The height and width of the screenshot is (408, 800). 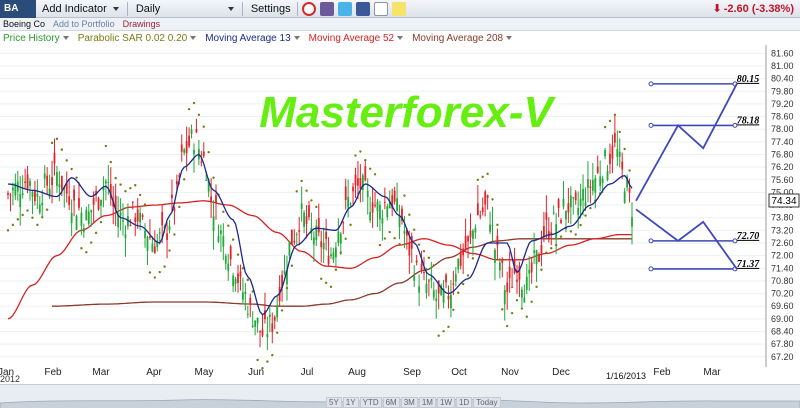 What do you see at coordinates (487, 402) in the screenshot?
I see `range-today: Today` at bounding box center [487, 402].